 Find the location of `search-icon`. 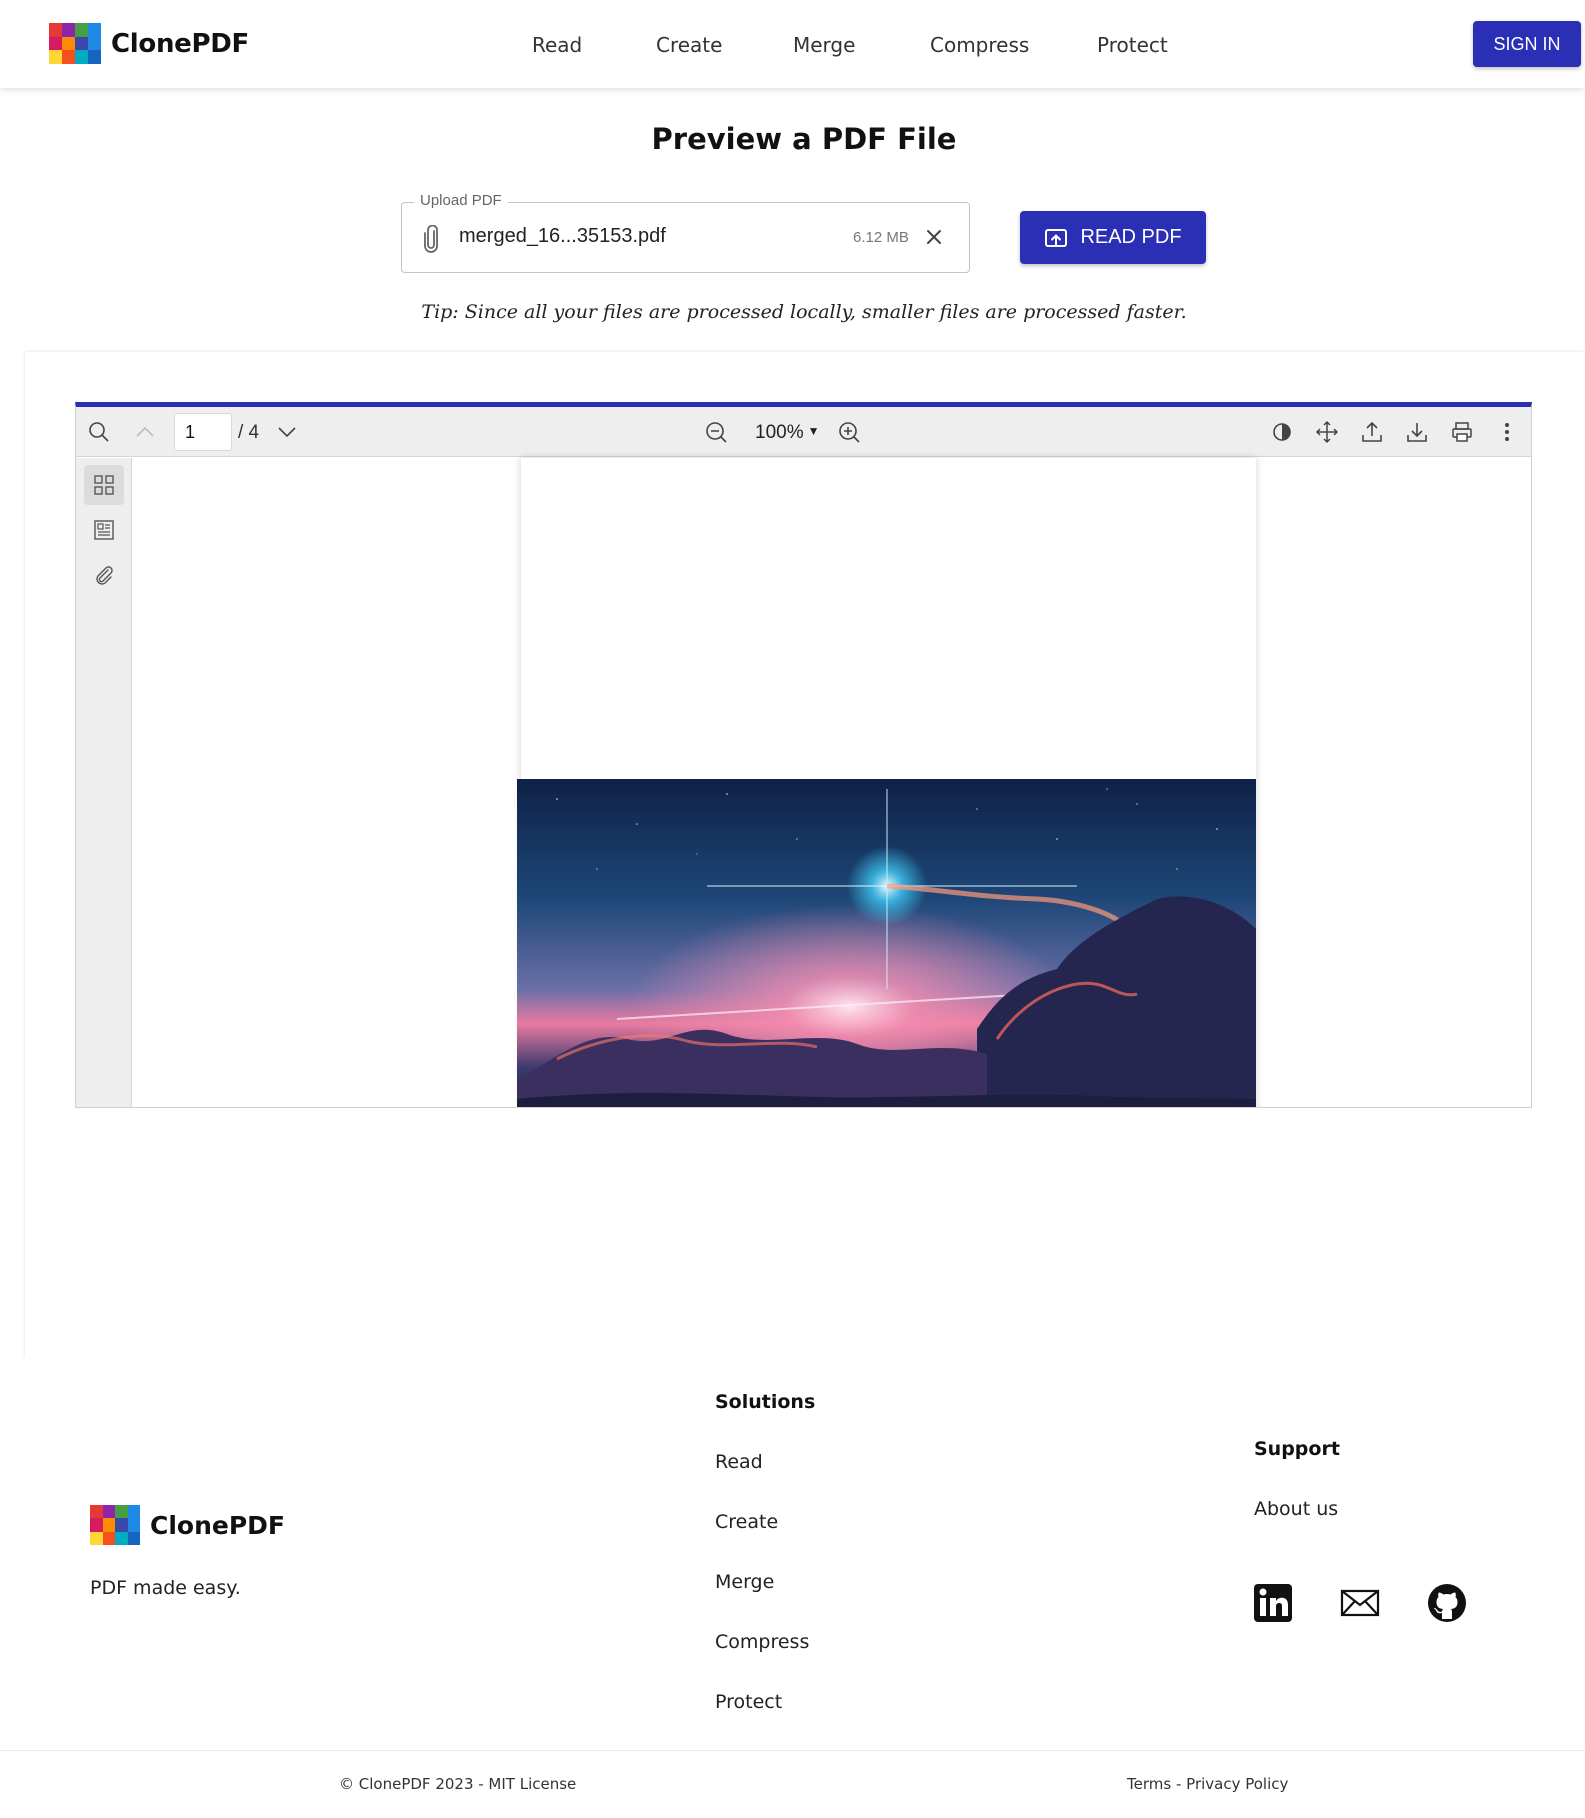

search-icon is located at coordinates (99, 432).